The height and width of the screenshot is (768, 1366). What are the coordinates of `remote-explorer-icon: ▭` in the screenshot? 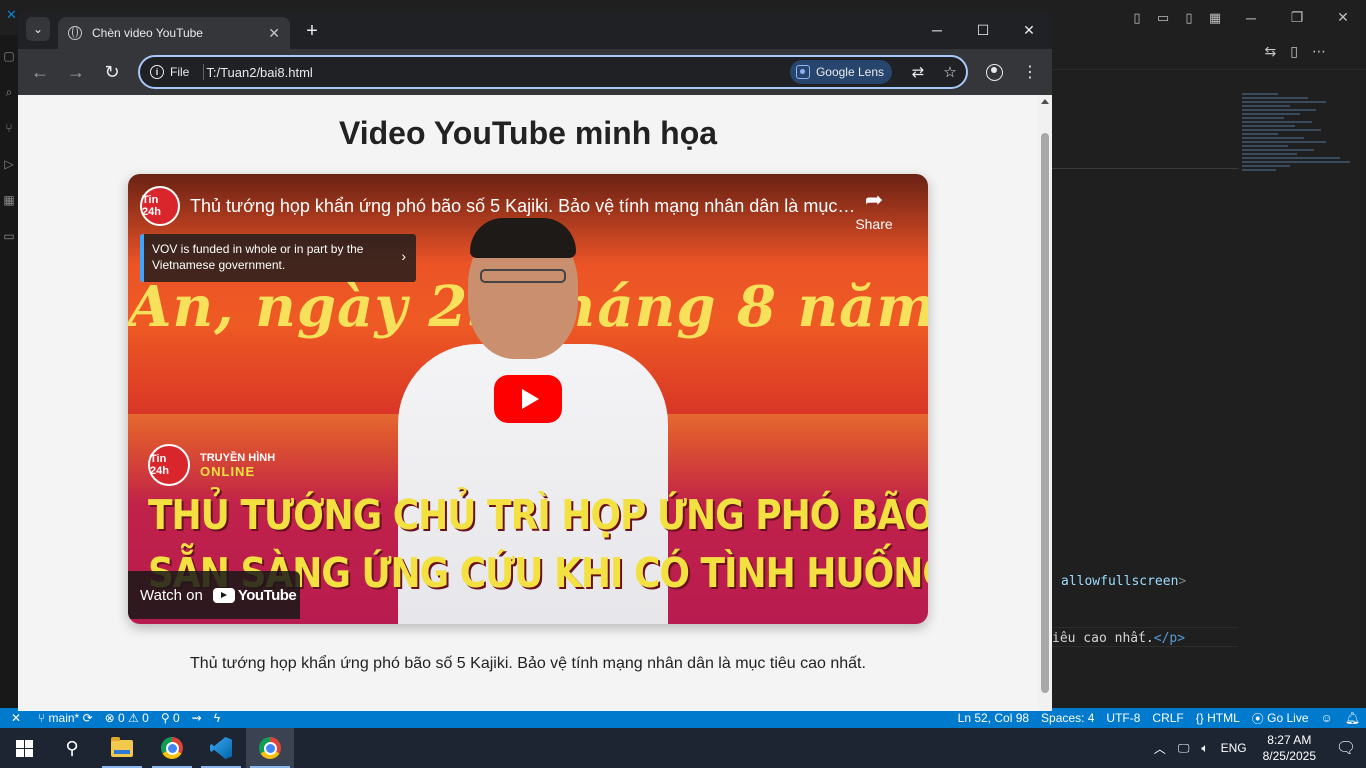 It's located at (9, 240).